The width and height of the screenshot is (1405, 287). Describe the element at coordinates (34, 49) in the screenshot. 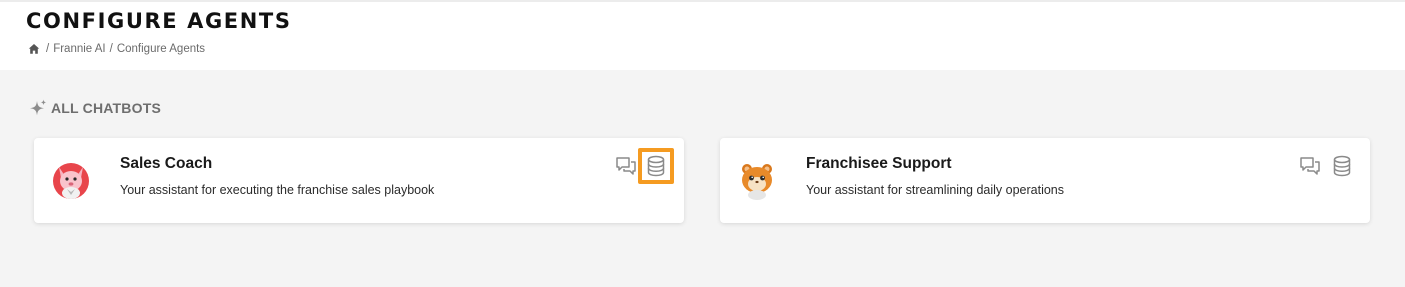

I see `home-icon` at that location.